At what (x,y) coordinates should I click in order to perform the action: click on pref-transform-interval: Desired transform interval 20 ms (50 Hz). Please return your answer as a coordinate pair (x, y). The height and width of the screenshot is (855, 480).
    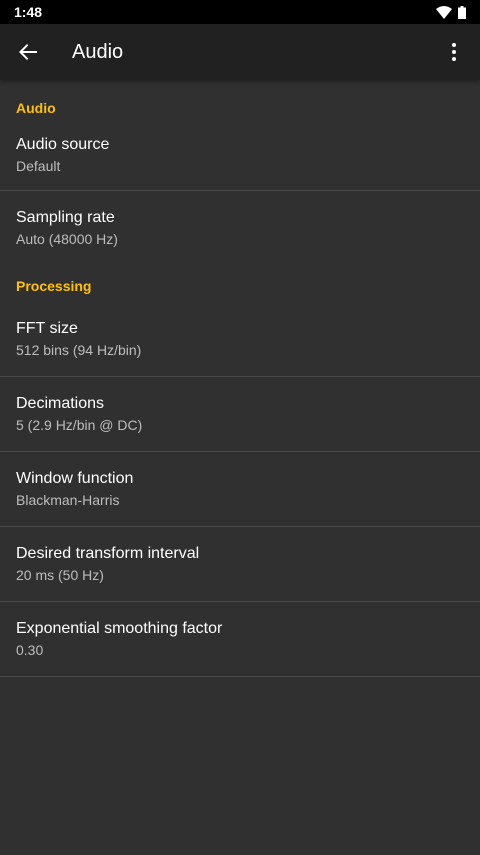
    Looking at the image, I should click on (240, 564).